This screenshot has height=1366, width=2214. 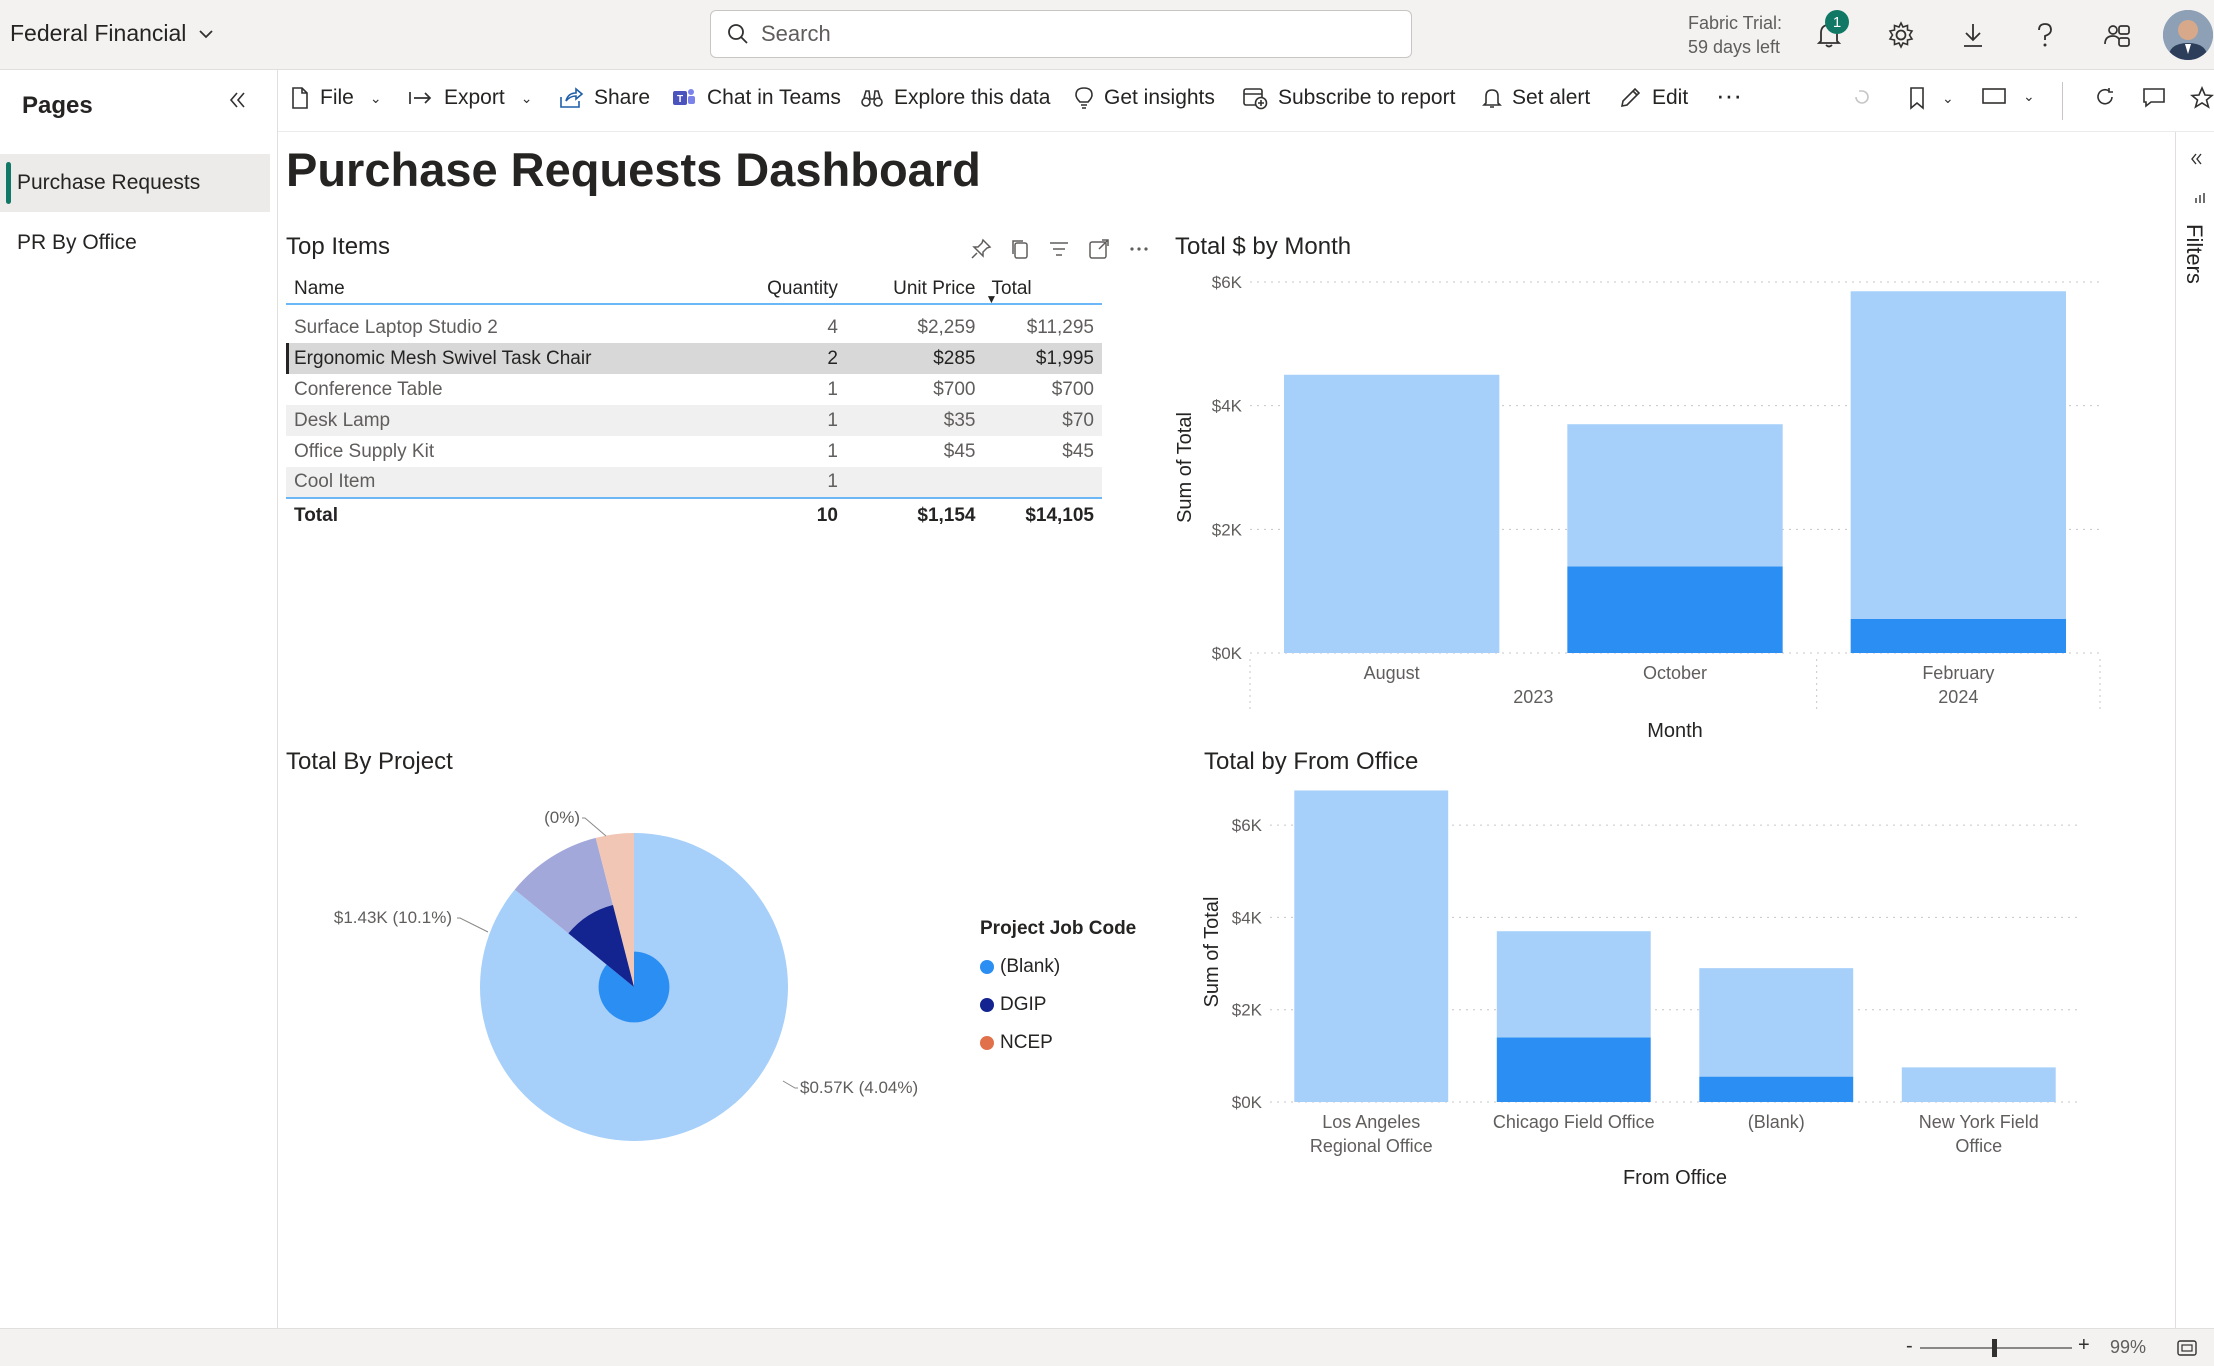 What do you see at coordinates (2008, 96) in the screenshot?
I see `view-menu: ⌄` at bounding box center [2008, 96].